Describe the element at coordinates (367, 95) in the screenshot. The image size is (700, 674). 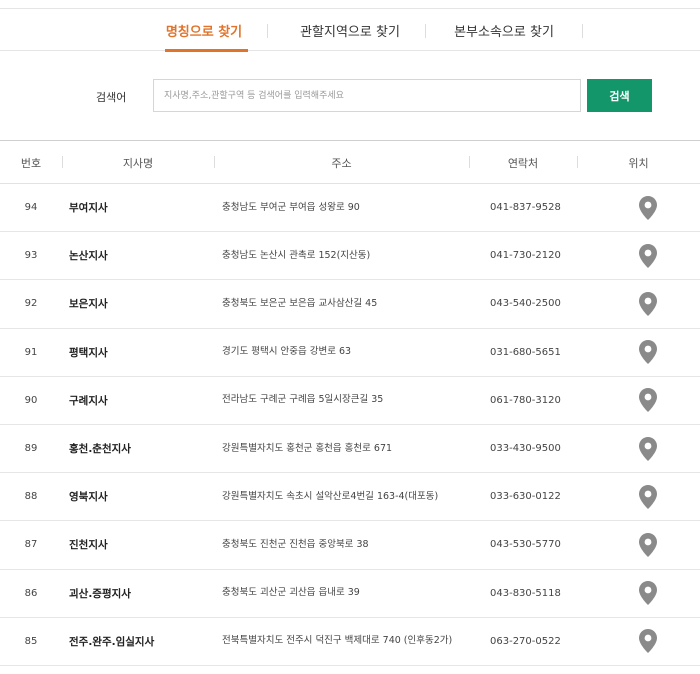
I see `search-input` at that location.